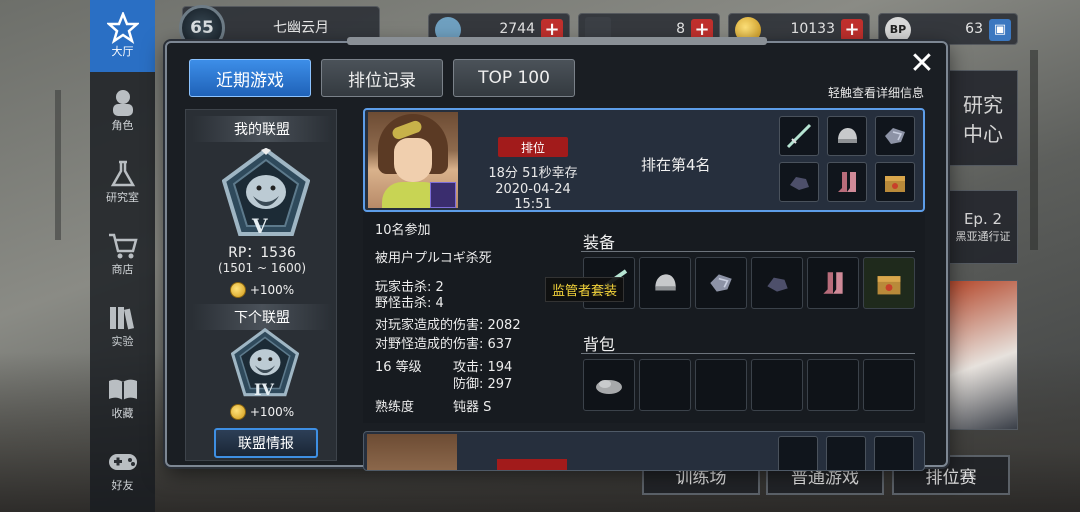 This screenshot has width=1080, height=512. I want to click on nav-label: 好友, so click(122, 485).